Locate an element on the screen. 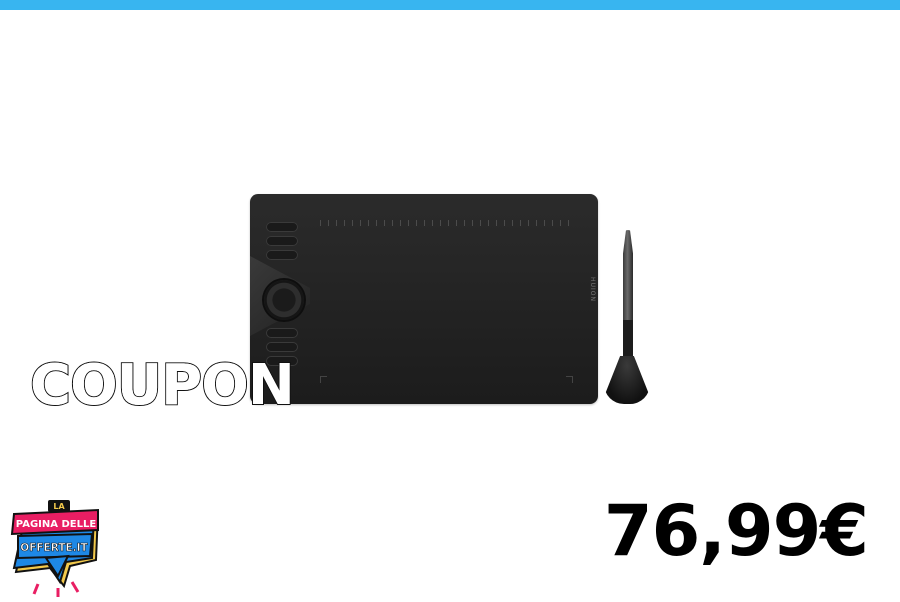 The image size is (900, 602). svg-text: OFFERTE.IT is located at coordinates (54, 548).